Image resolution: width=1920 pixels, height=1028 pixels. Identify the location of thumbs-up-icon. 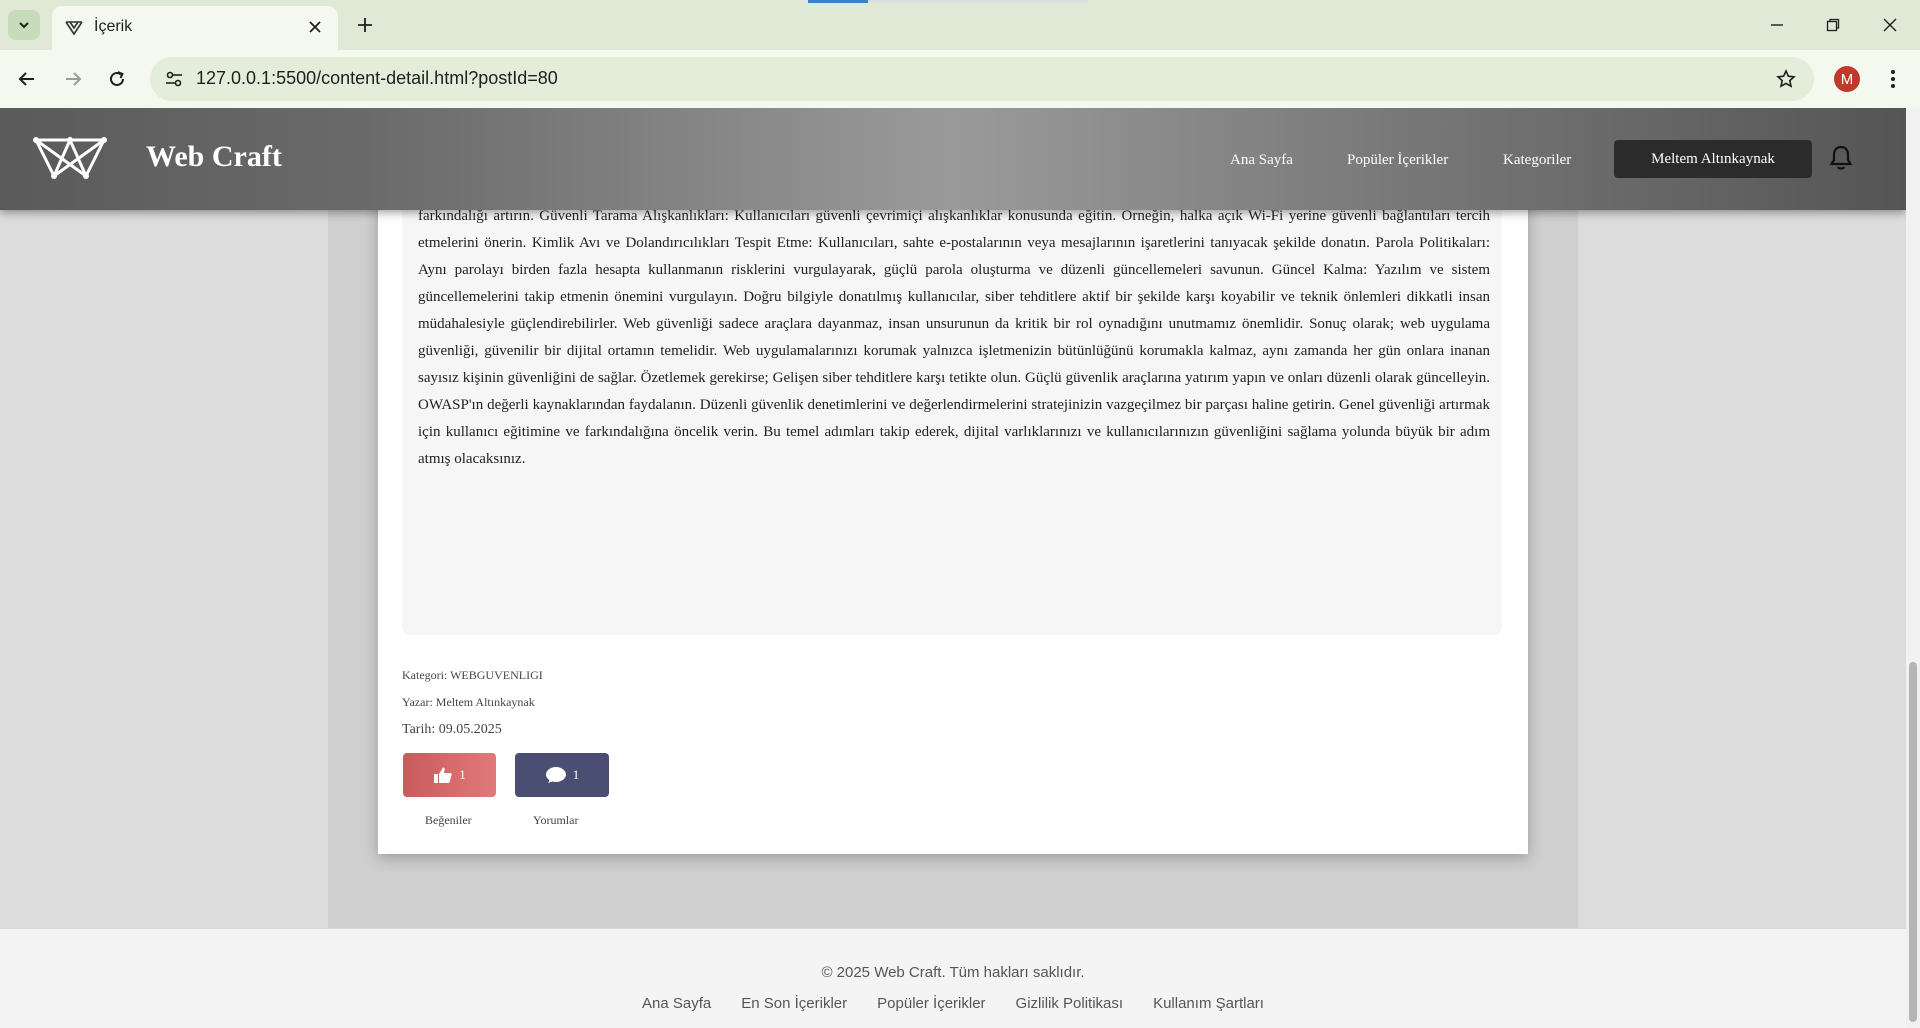
(443, 775).